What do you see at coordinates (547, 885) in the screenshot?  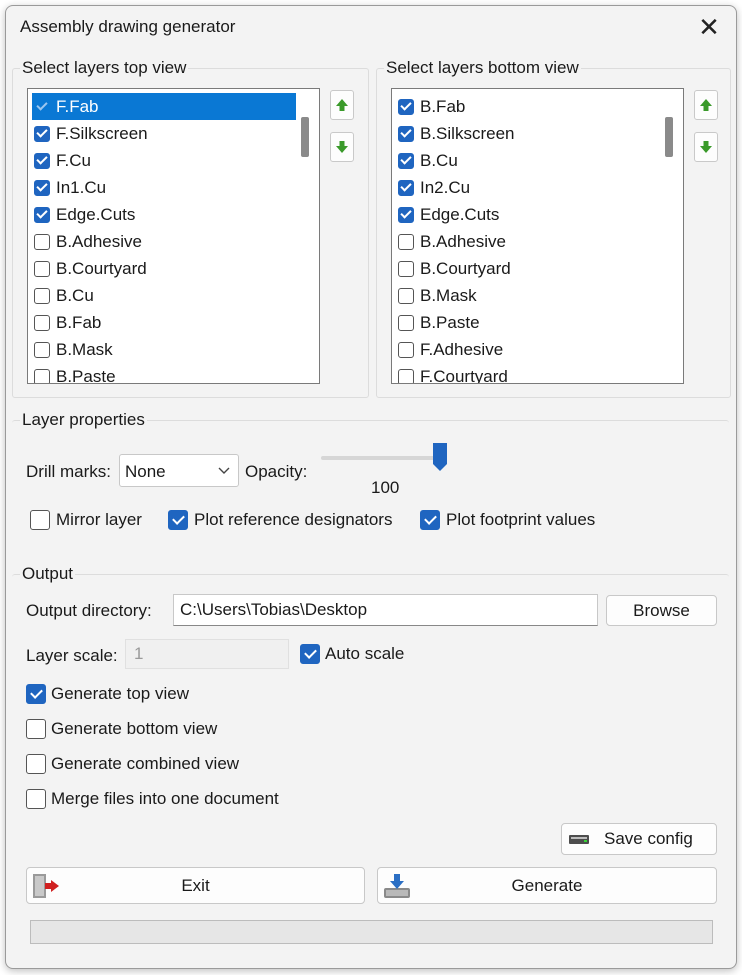 I see `generate-button: Generate` at bounding box center [547, 885].